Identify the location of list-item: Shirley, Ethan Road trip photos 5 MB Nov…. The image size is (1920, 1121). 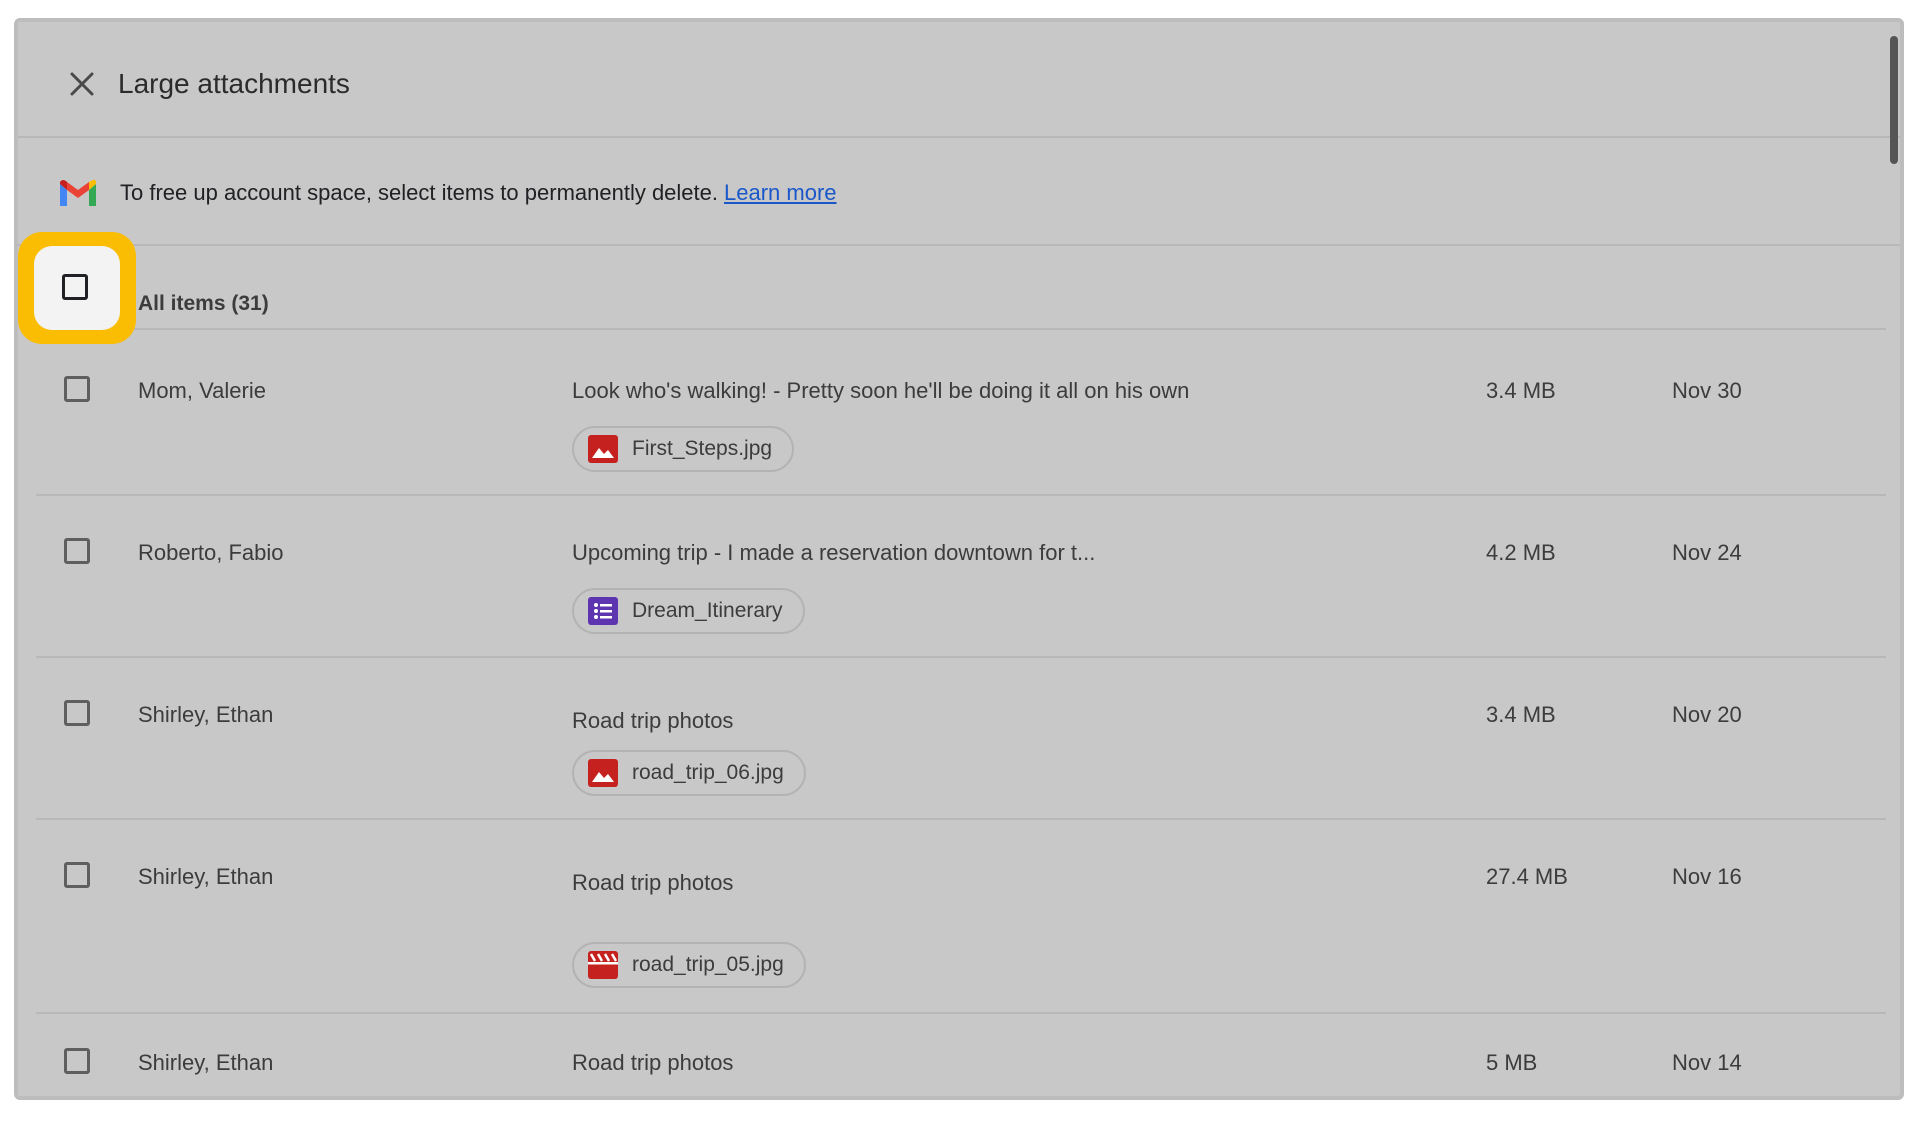
(961, 1057).